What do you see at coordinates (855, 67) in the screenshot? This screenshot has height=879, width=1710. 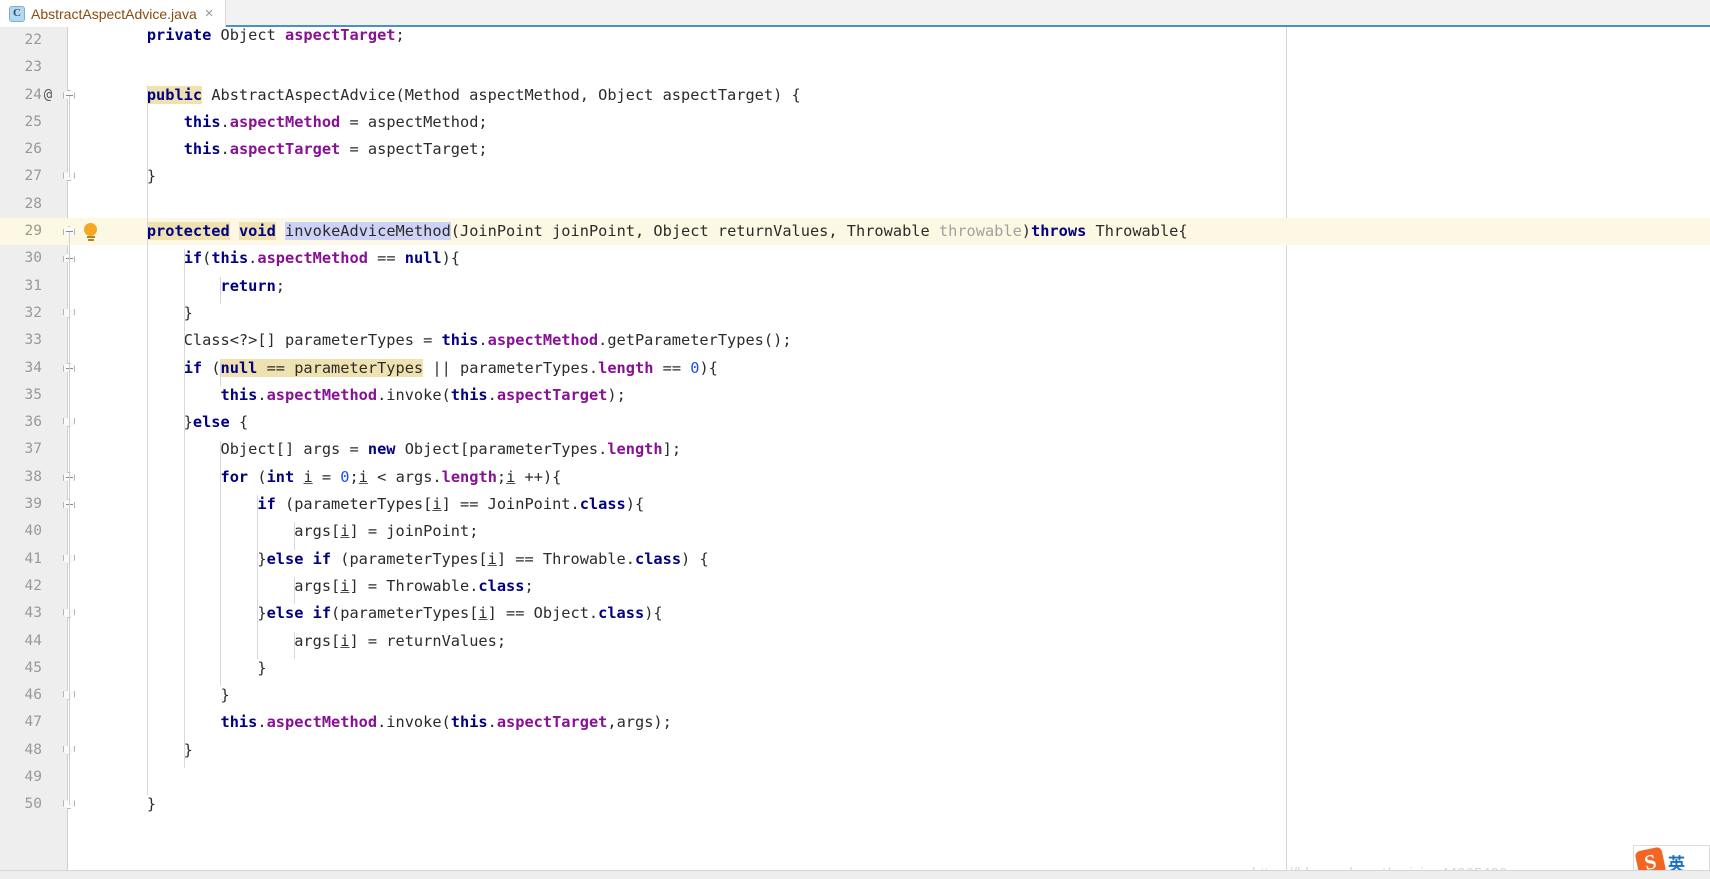 I see `code-line: 23` at bounding box center [855, 67].